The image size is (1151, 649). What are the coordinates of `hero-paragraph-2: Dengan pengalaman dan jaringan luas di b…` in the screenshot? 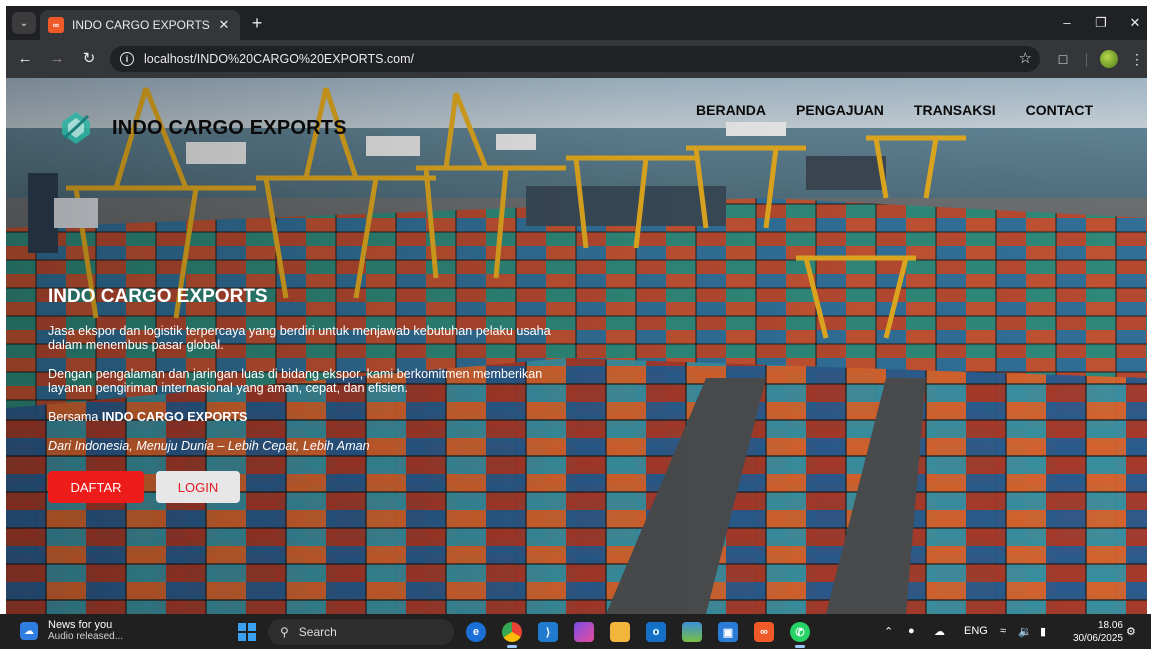 It's located at (295, 381).